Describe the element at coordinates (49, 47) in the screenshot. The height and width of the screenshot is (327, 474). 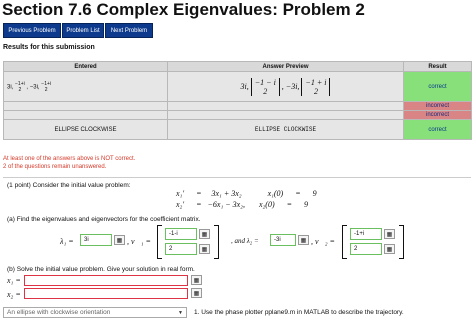
I see `results-heading: Results for this submission` at that location.